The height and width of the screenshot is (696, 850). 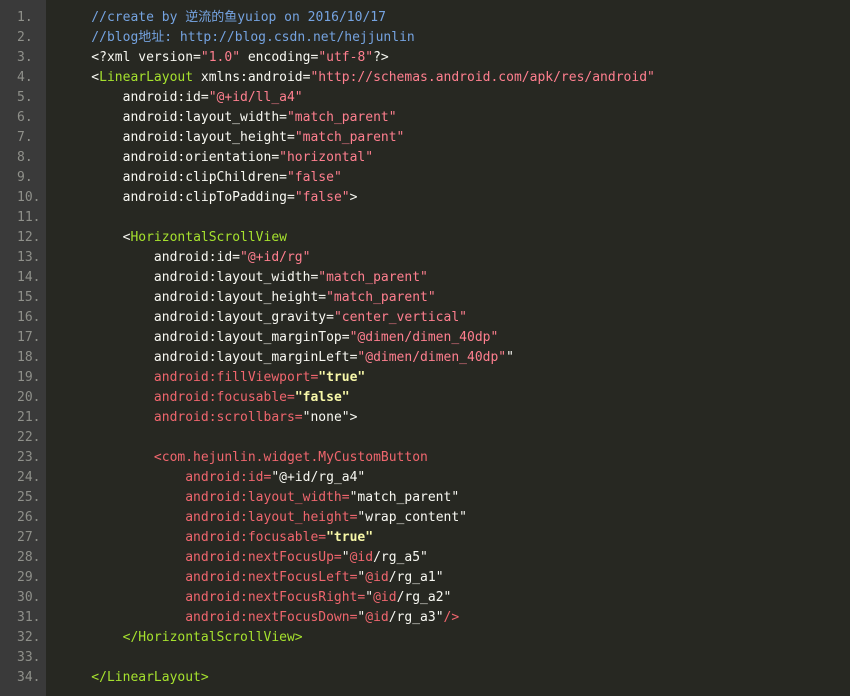 I want to click on code-token: android:layout_marginTop=, so click(x=205, y=337).